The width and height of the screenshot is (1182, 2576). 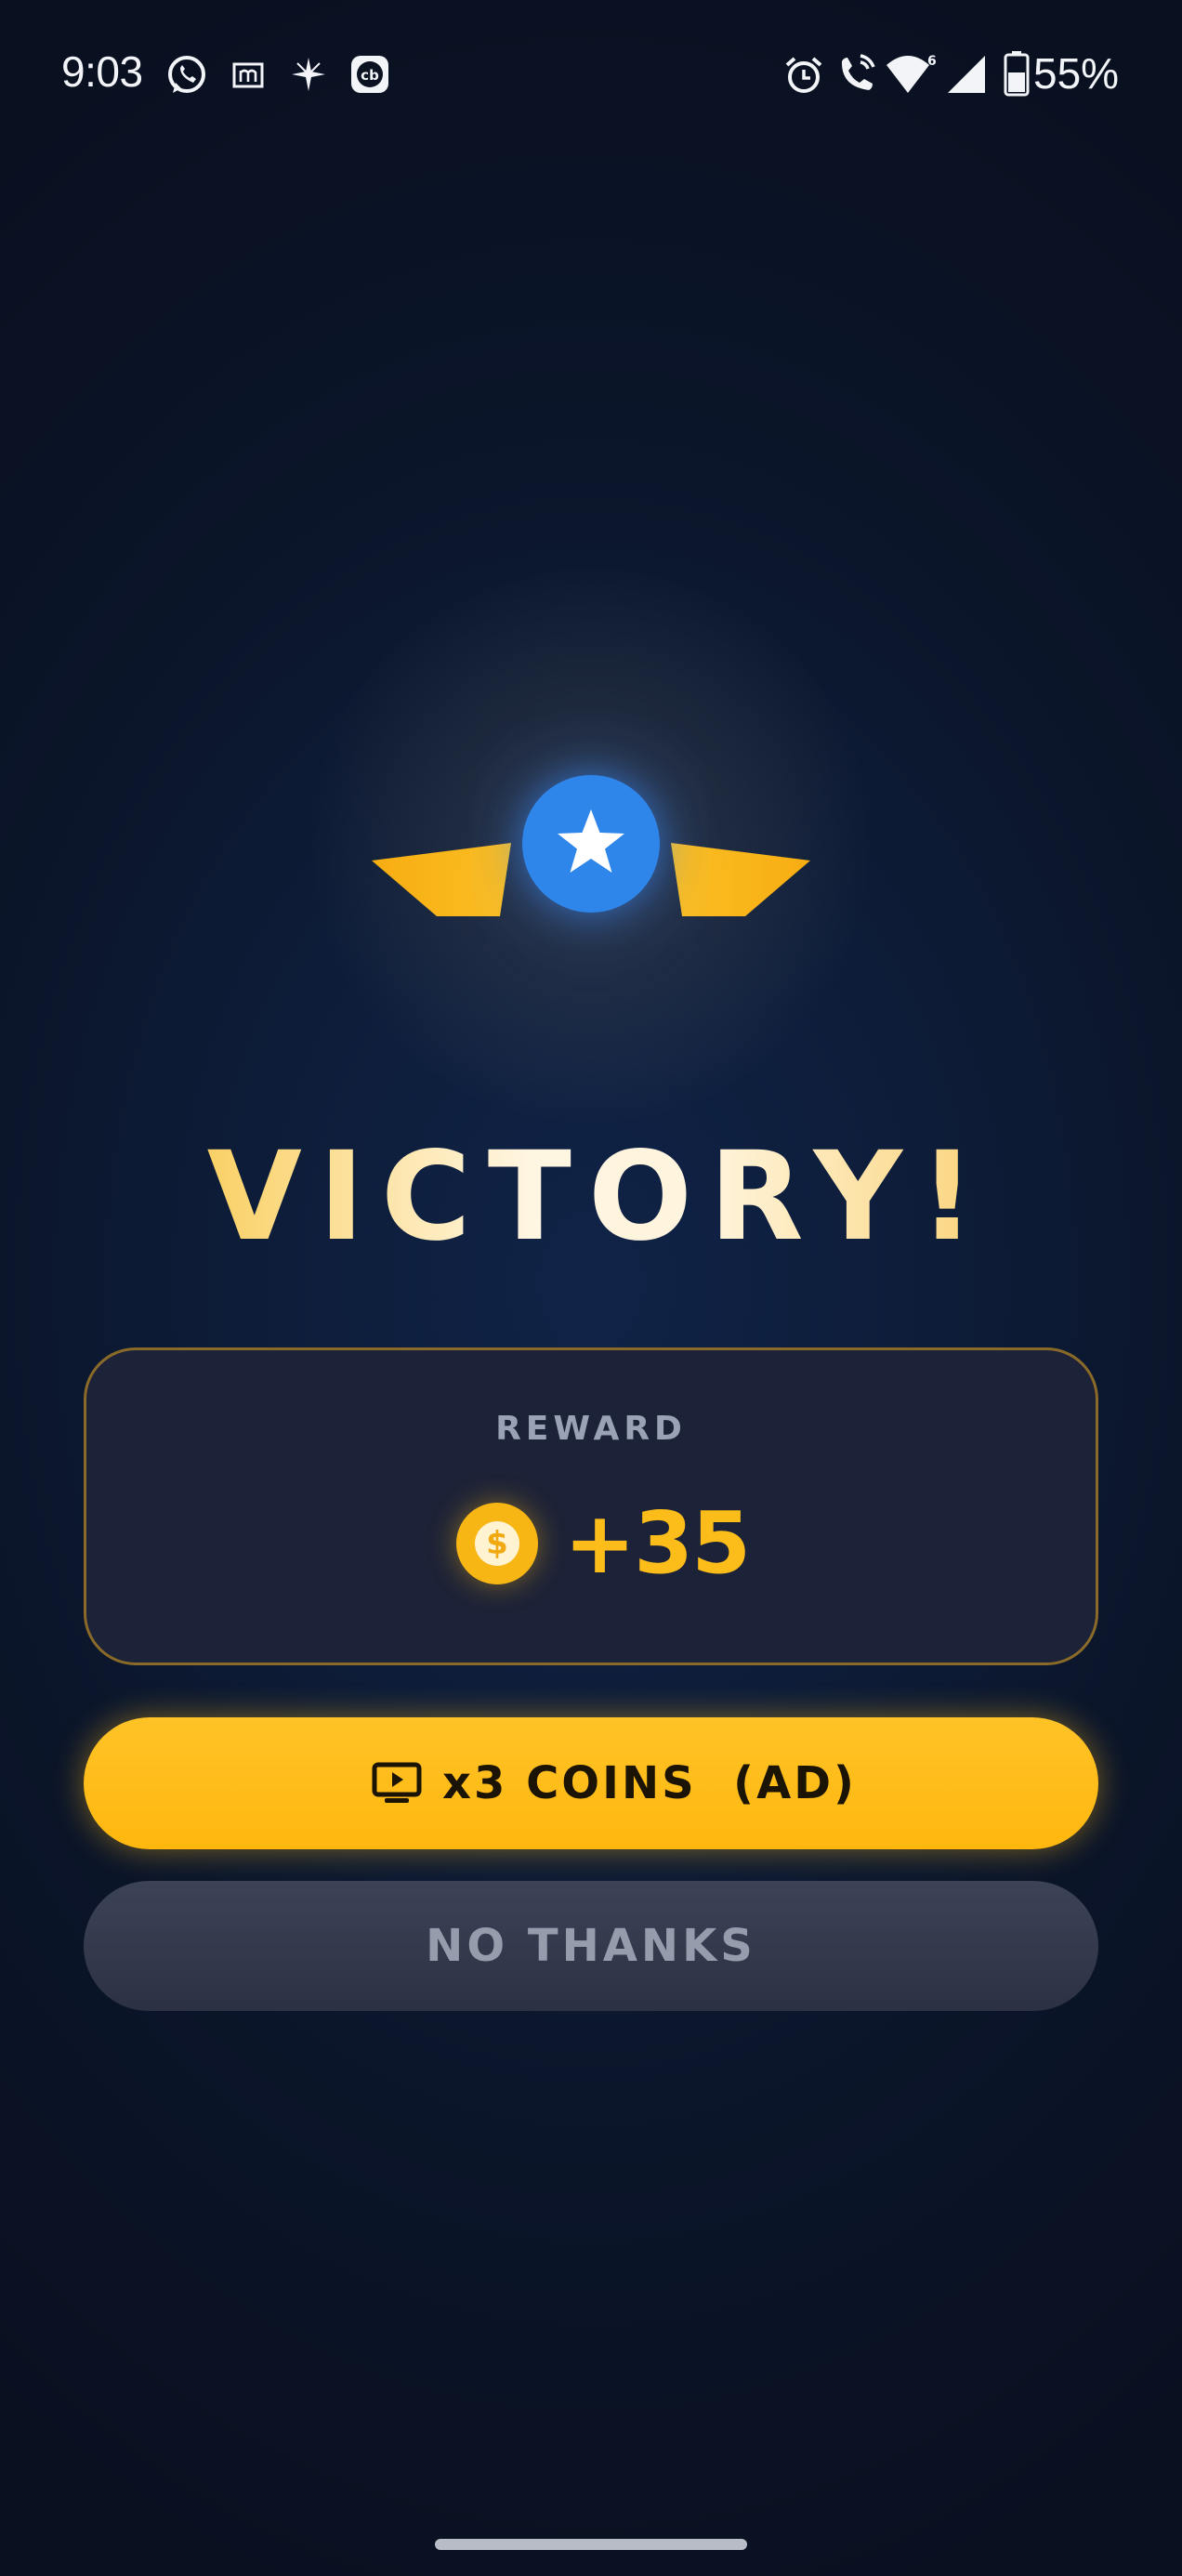 I want to click on right-wing, so click(x=740, y=879).